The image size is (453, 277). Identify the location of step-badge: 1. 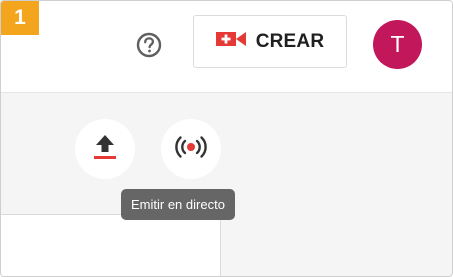
(20, 18).